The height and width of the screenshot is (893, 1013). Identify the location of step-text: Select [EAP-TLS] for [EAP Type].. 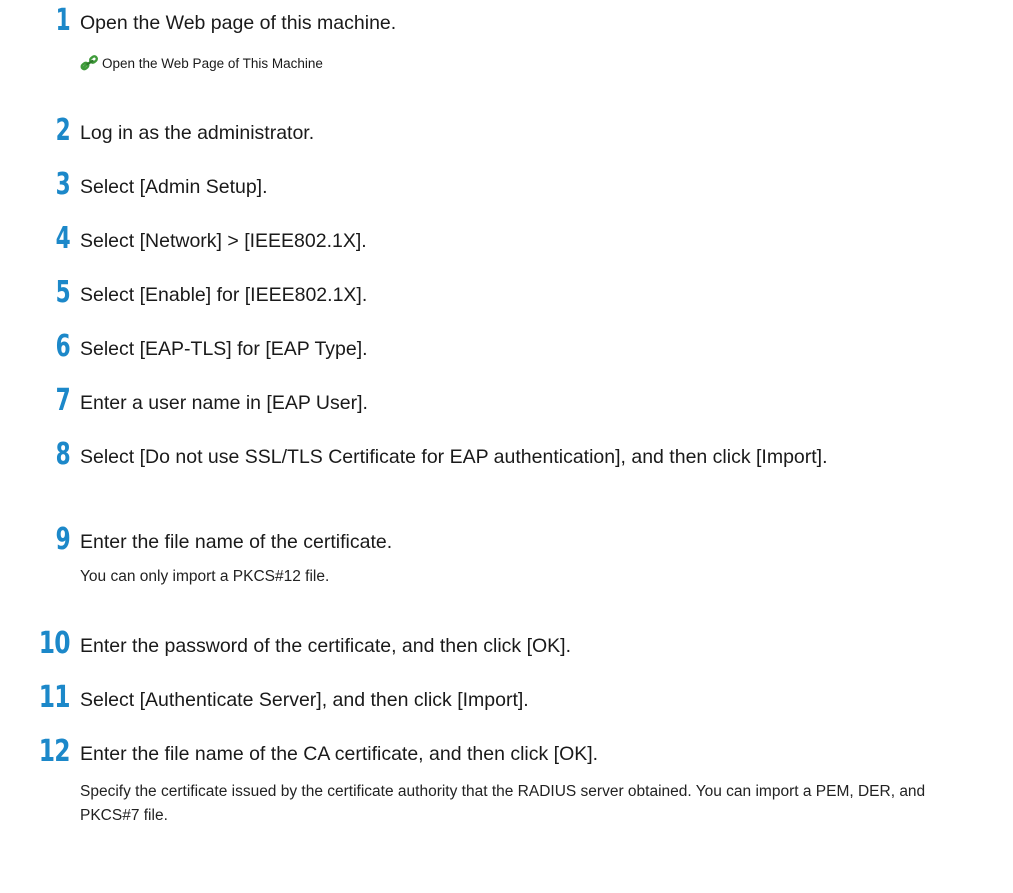
(224, 349).